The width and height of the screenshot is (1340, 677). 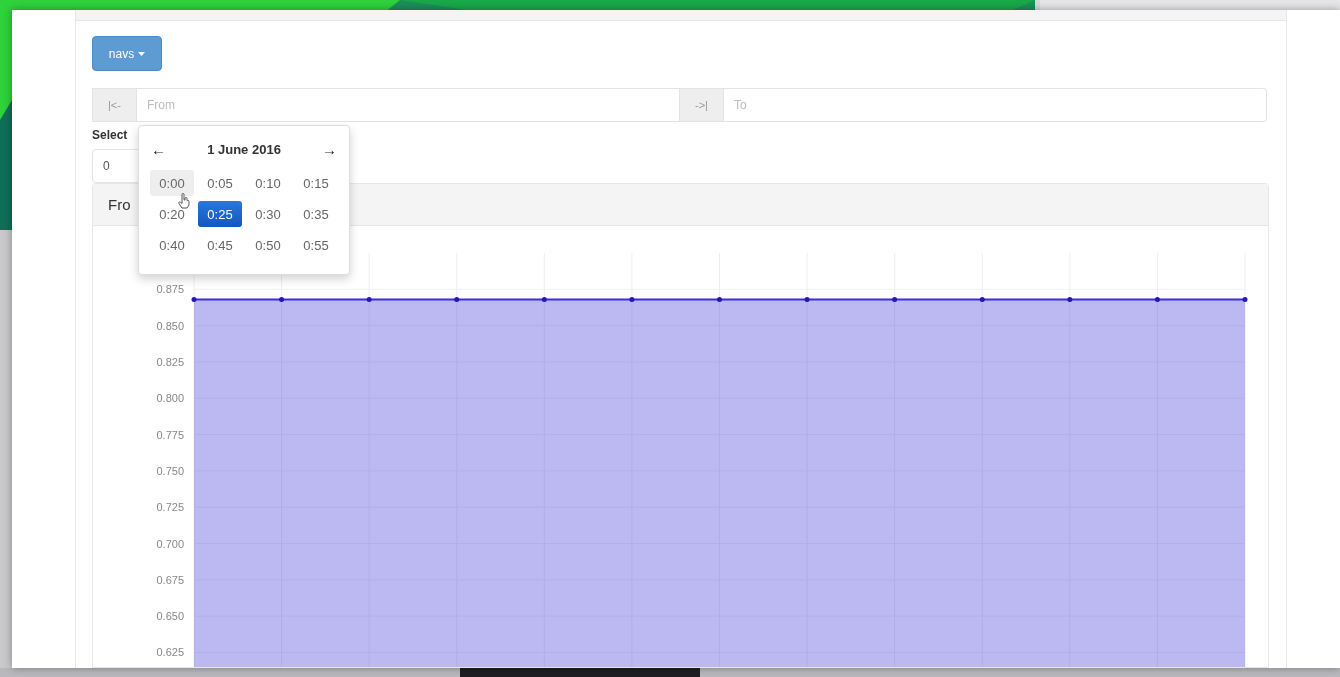 I want to click on y-tick-label: 0.875, so click(x=170, y=289).